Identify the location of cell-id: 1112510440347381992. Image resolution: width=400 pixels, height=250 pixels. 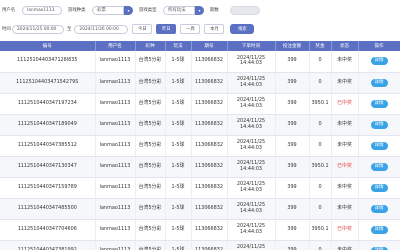
(48, 245).